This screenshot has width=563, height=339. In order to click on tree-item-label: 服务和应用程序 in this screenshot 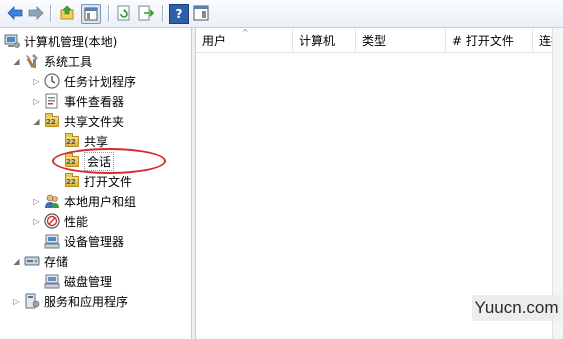, I will do `click(86, 301)`.